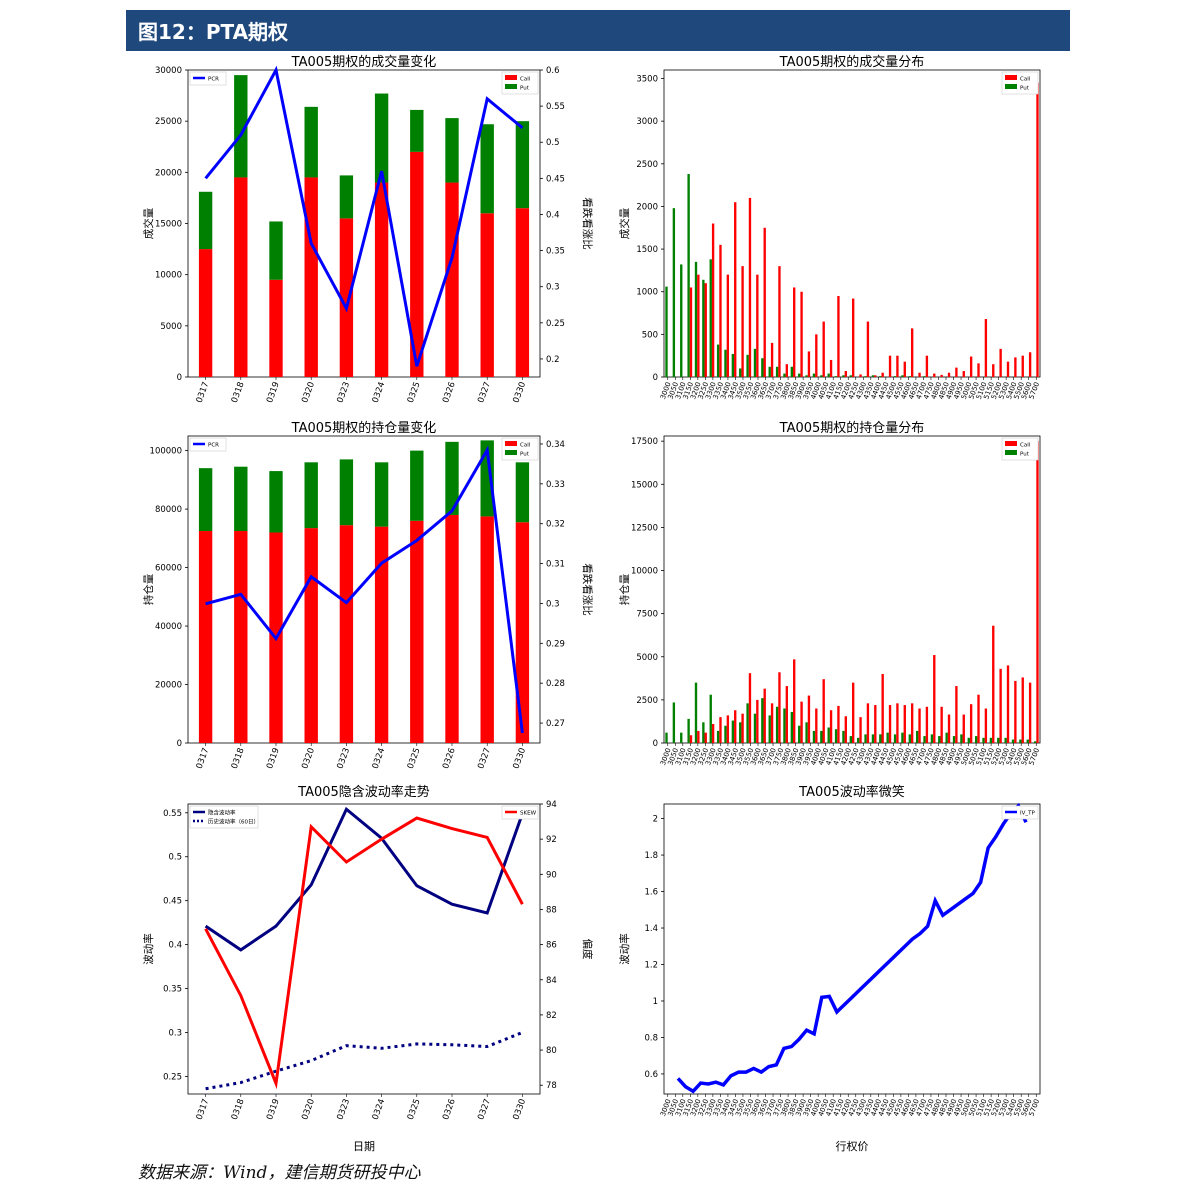  What do you see at coordinates (364, 1061) in the screenshot?
I see `line-historical-volatility` at bounding box center [364, 1061].